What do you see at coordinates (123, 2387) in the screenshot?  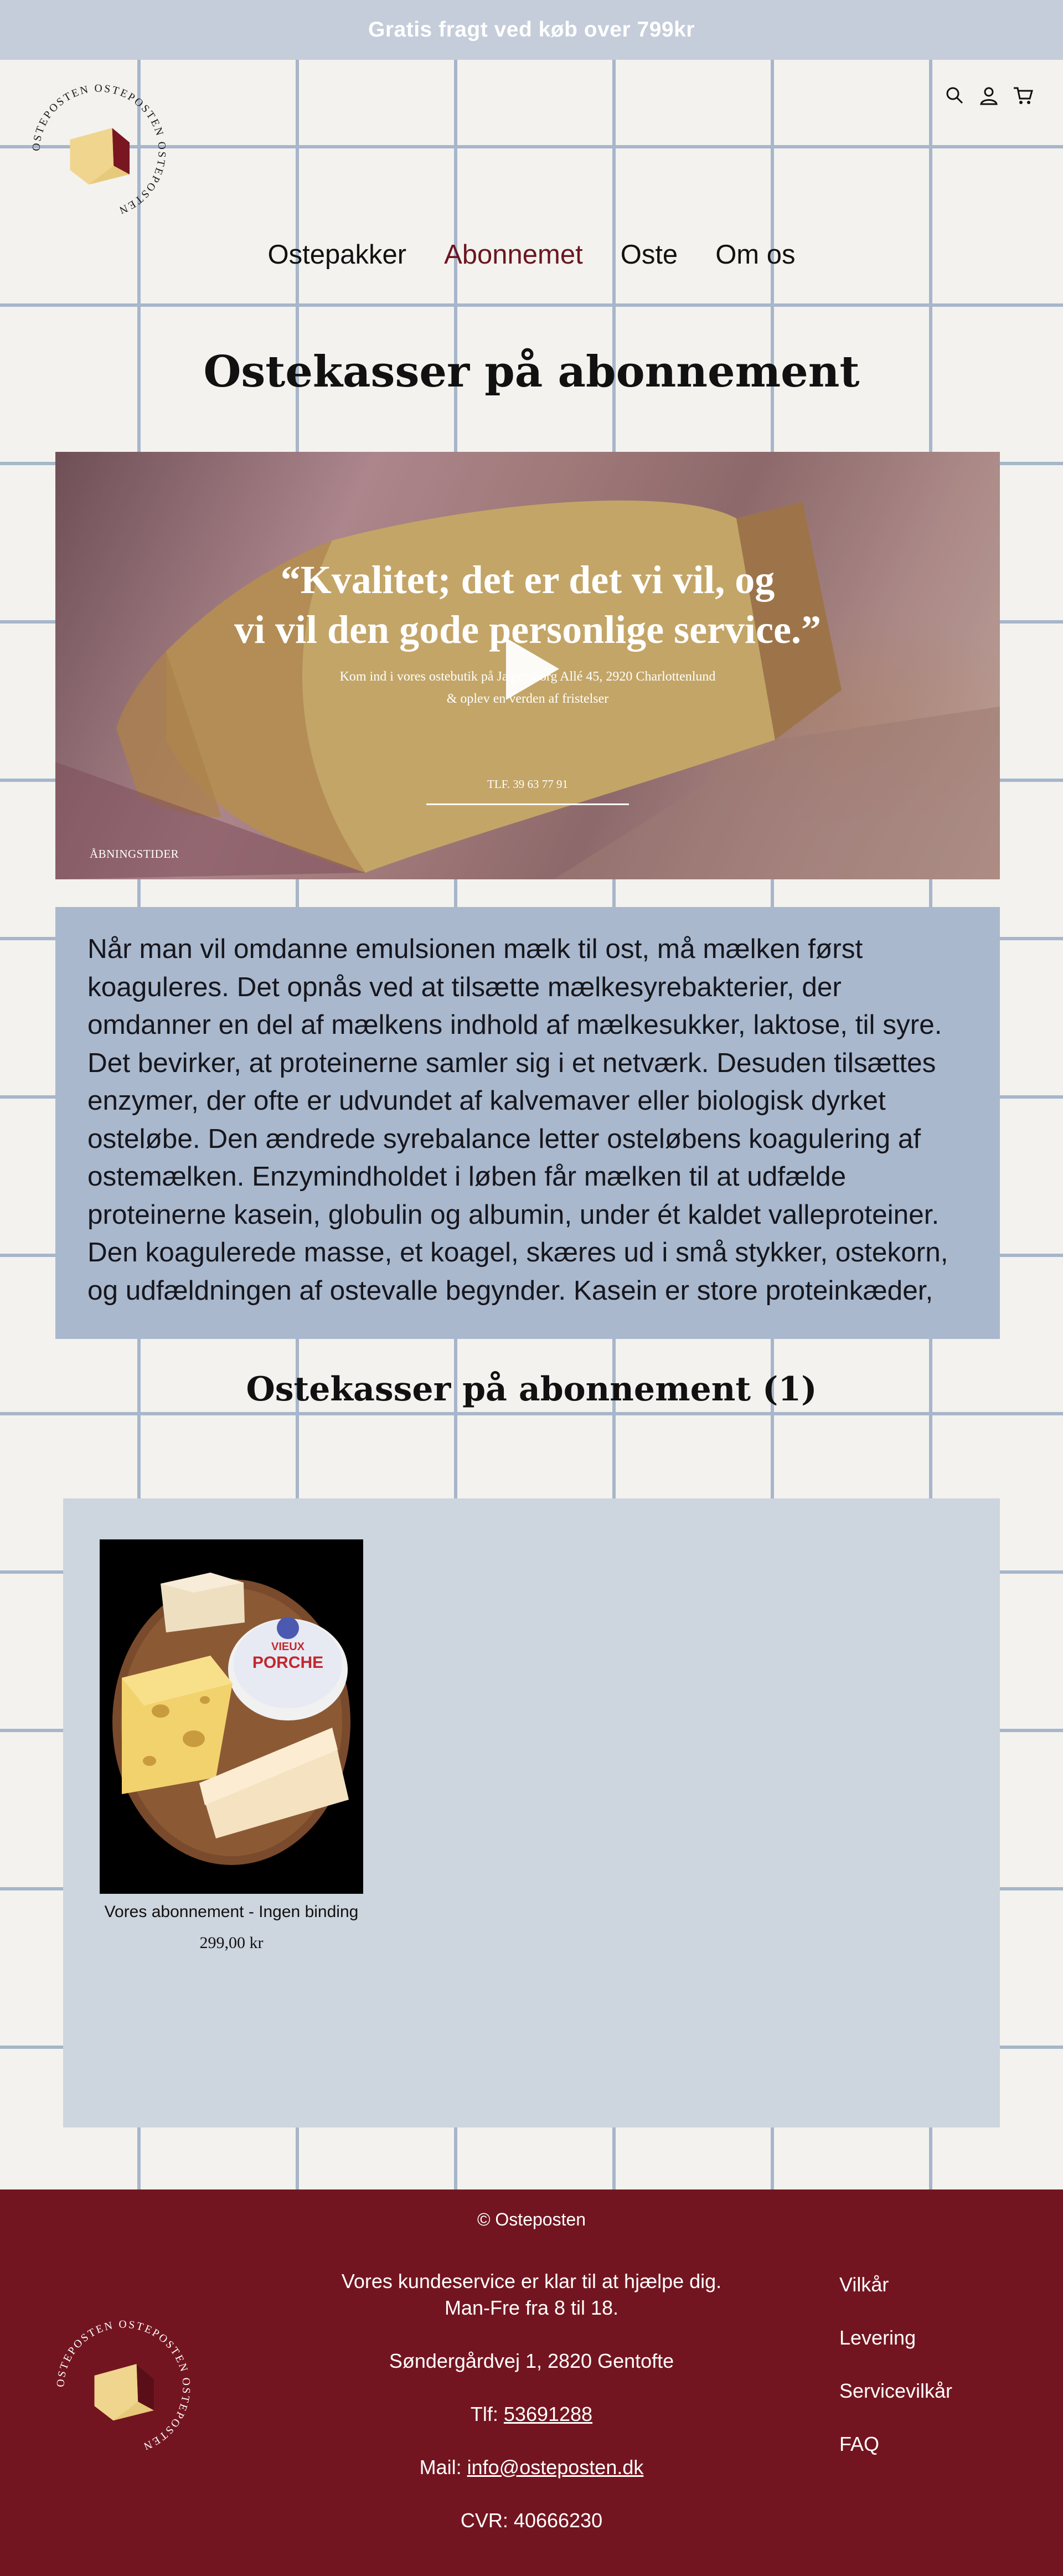 I see `footer-logo: OSTEPOSTEN OSTEPOSTEN OSTEPOSTEN` at bounding box center [123, 2387].